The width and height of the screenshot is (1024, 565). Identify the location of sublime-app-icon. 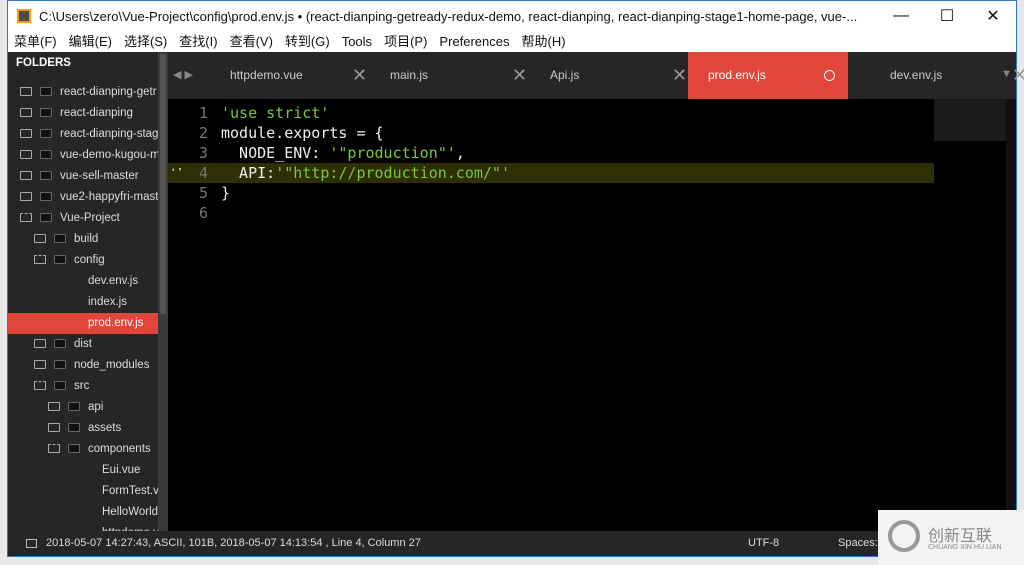
(24, 16).